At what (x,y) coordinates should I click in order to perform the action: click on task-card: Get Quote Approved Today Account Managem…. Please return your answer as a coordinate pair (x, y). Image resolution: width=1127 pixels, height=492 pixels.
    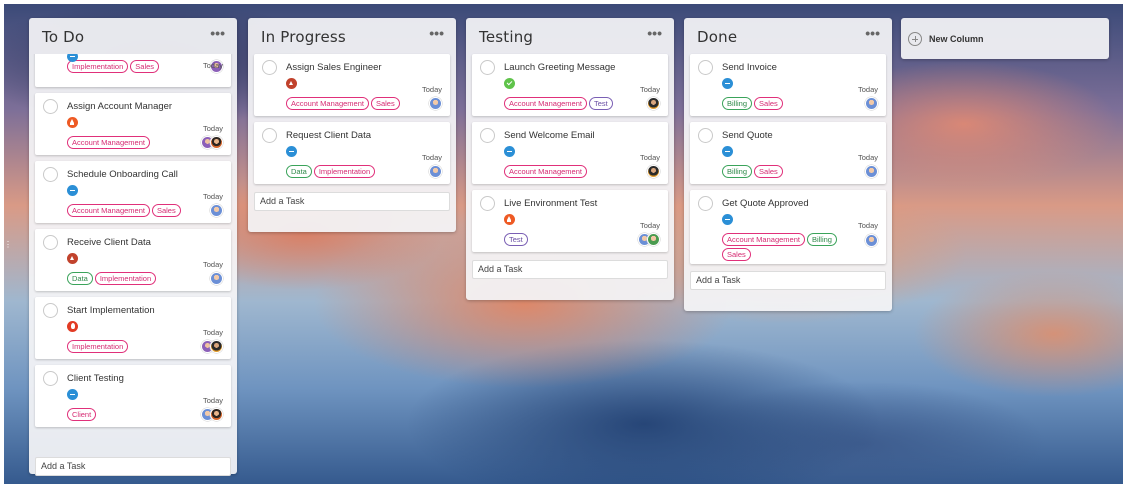
    Looking at the image, I should click on (788, 227).